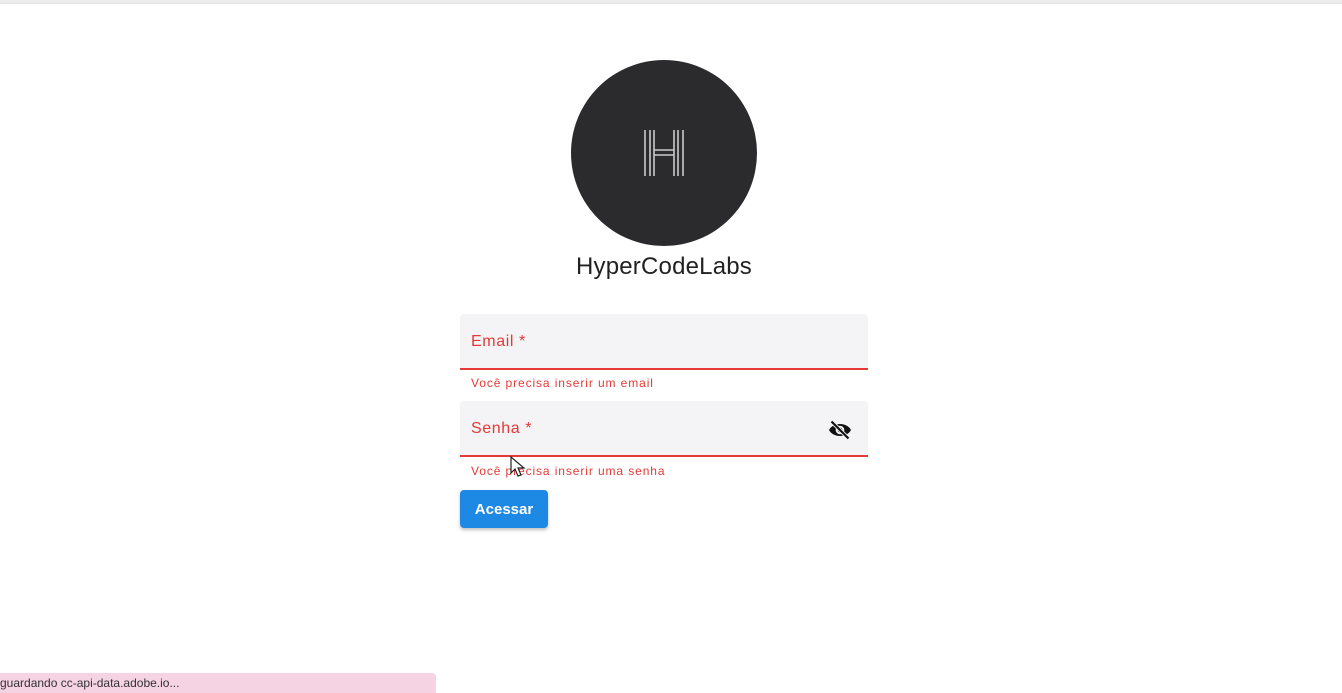  I want to click on email-field: Email *, so click(664, 342).